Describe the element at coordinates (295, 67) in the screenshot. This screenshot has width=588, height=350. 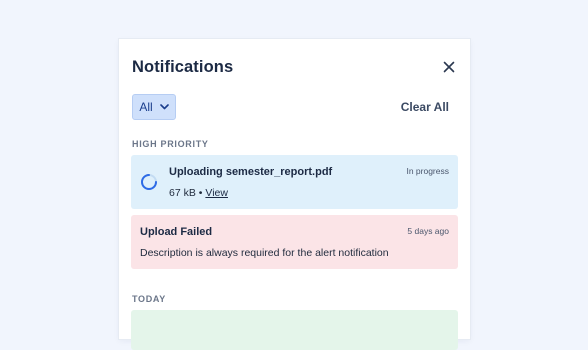
I see `panel-header: Notifications` at that location.